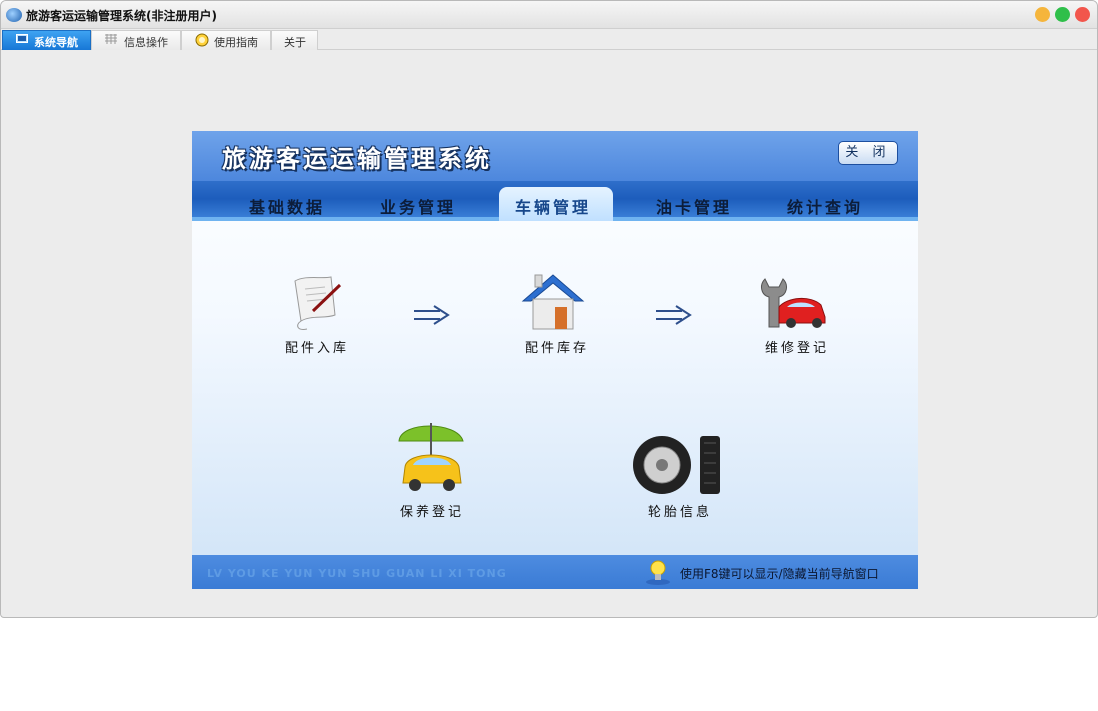 This screenshot has width=1098, height=711. I want to click on lightbulb-icon, so click(658, 572).